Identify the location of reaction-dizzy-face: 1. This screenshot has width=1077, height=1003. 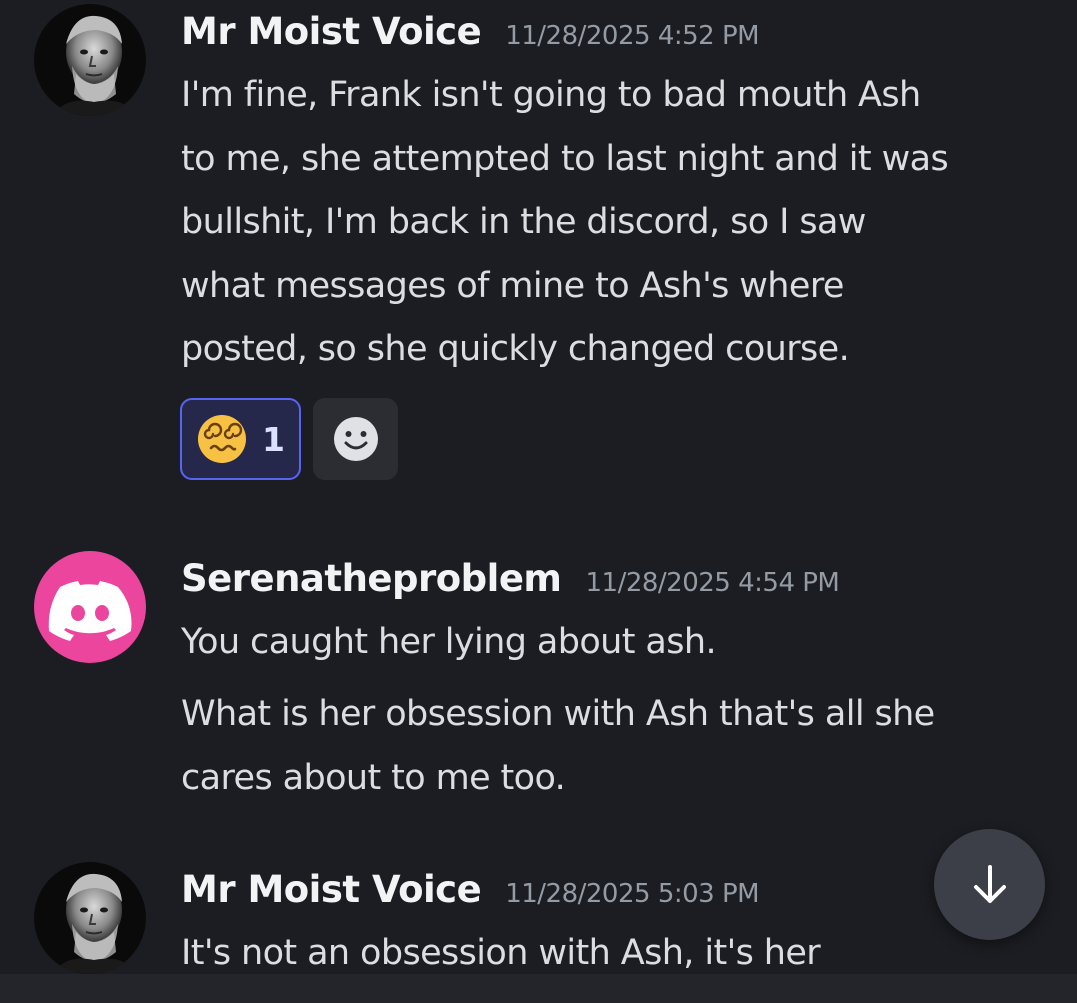
(240, 439).